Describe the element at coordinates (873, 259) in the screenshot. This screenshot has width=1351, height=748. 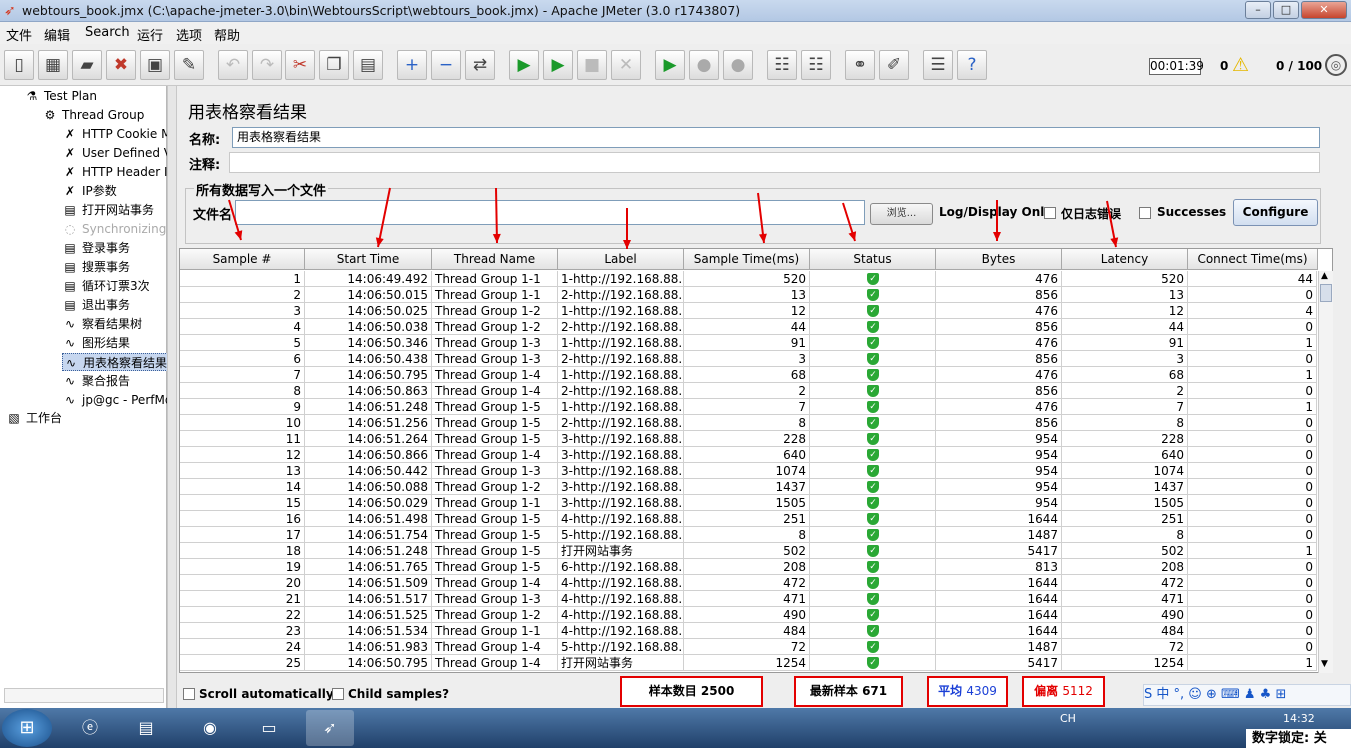
I see `column-header: Status` at that location.